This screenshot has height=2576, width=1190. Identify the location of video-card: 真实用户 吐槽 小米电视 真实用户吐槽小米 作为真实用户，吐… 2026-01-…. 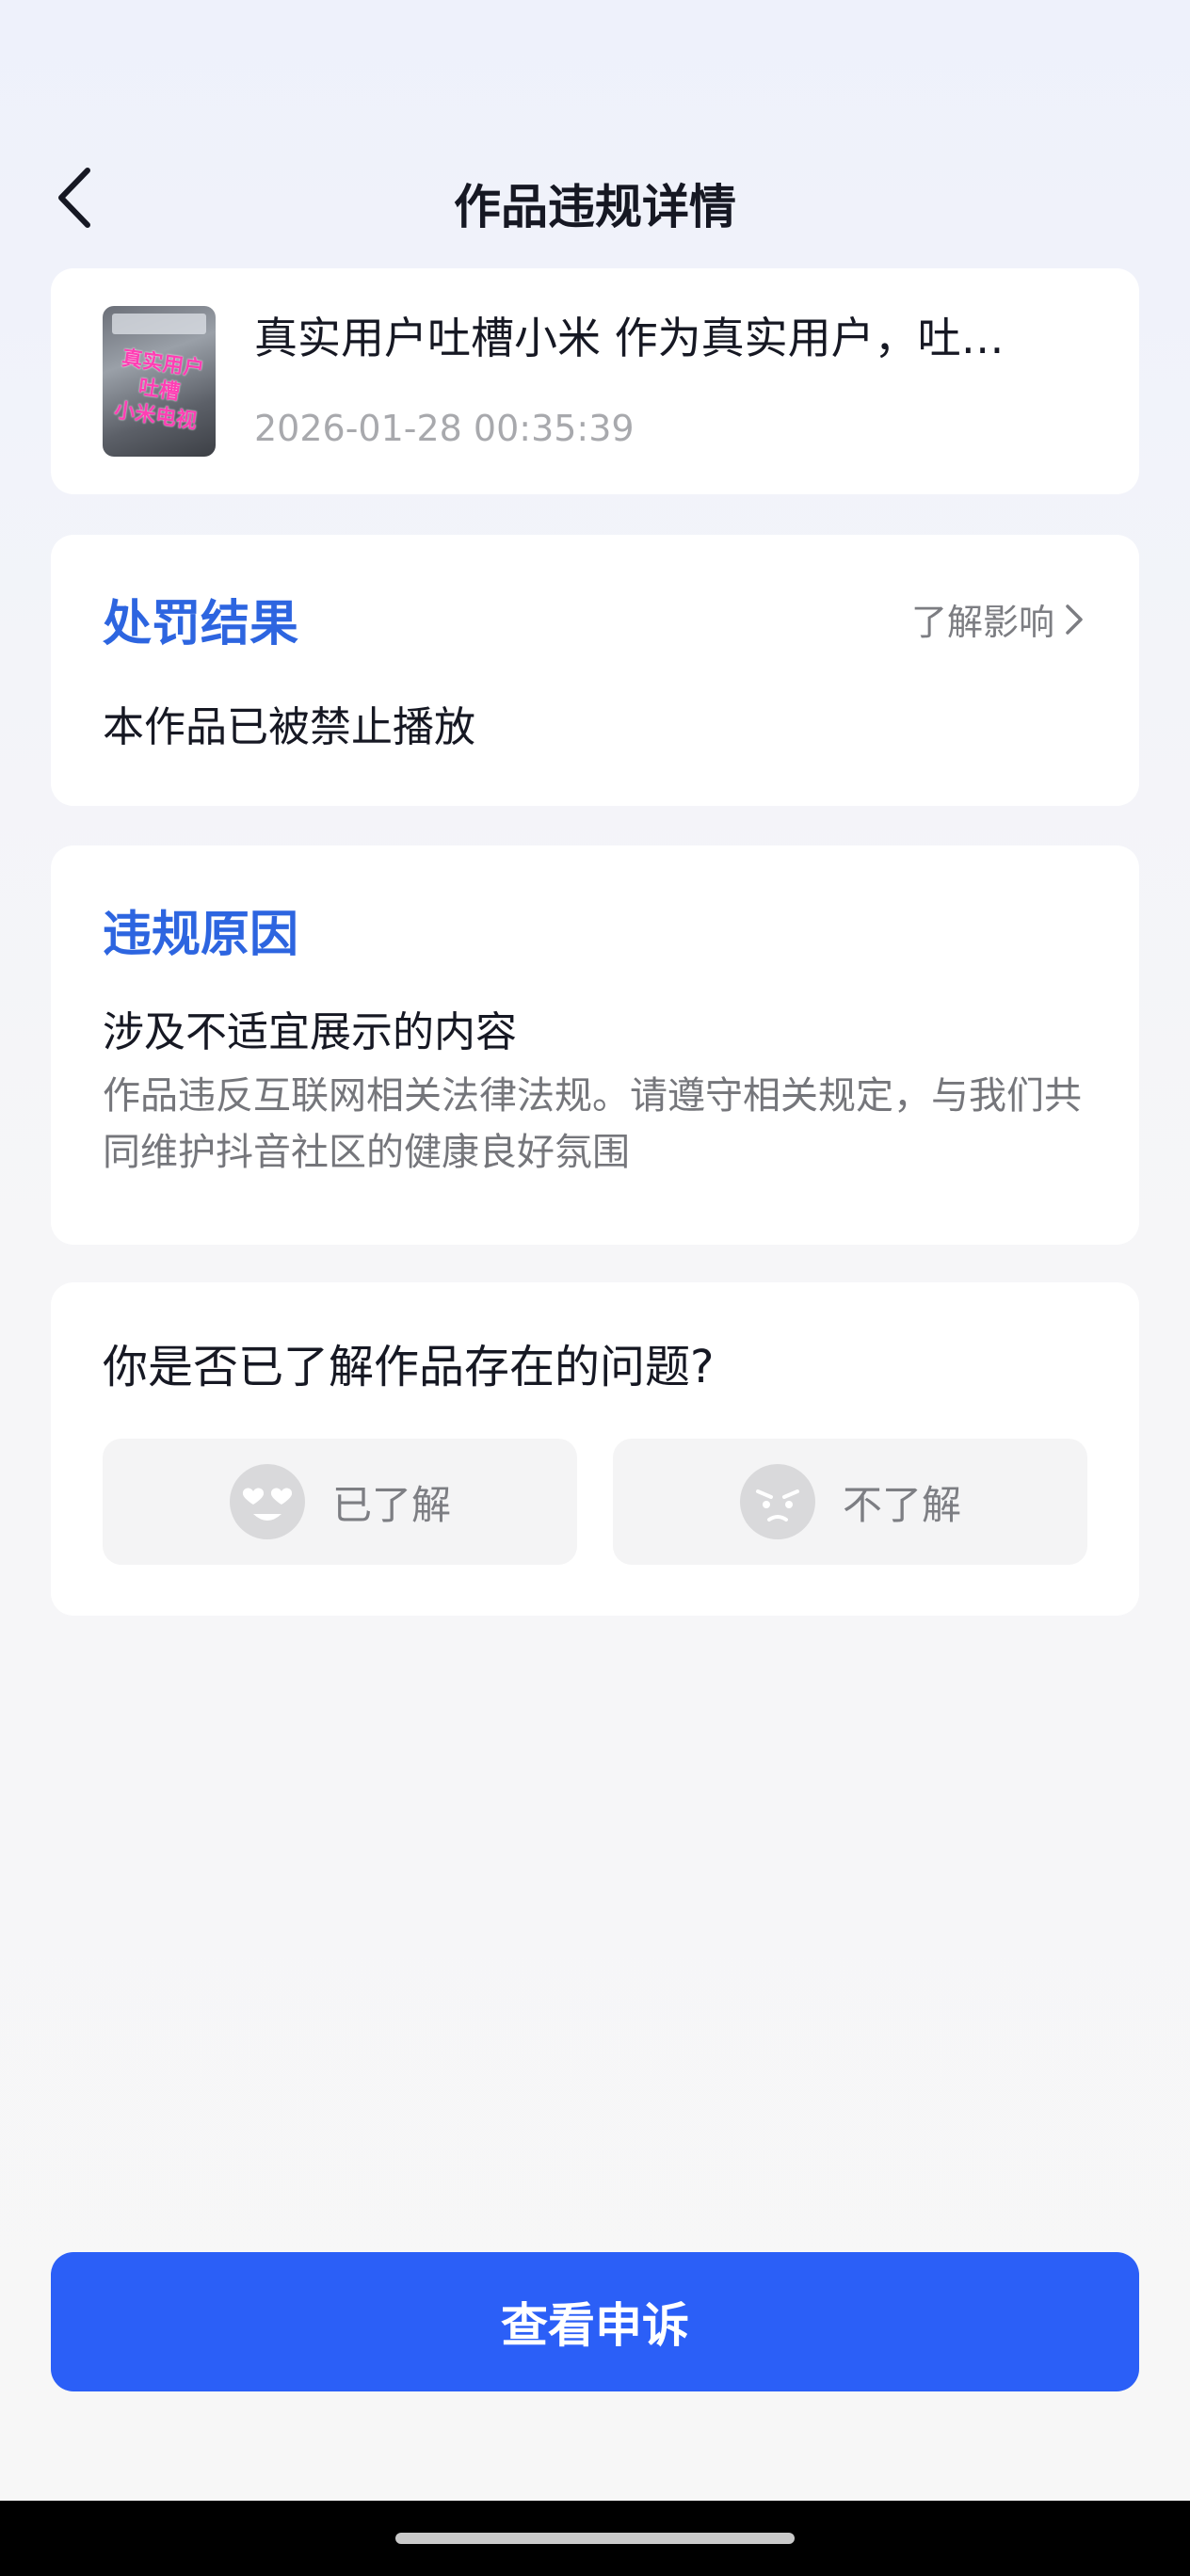
(595, 381).